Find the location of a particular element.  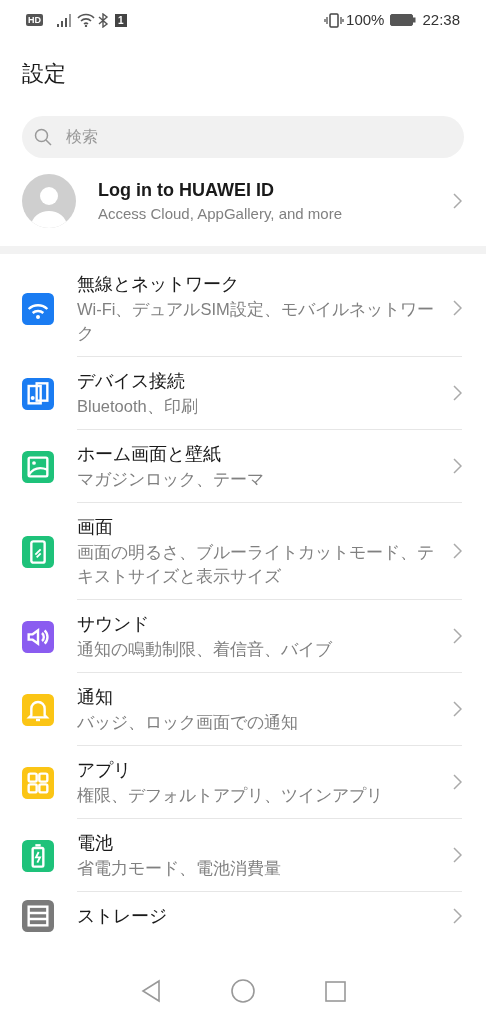

settings-row: アプリ 権限、デフォルトアプリ、ツインアプリ is located at coordinates (243, 782).